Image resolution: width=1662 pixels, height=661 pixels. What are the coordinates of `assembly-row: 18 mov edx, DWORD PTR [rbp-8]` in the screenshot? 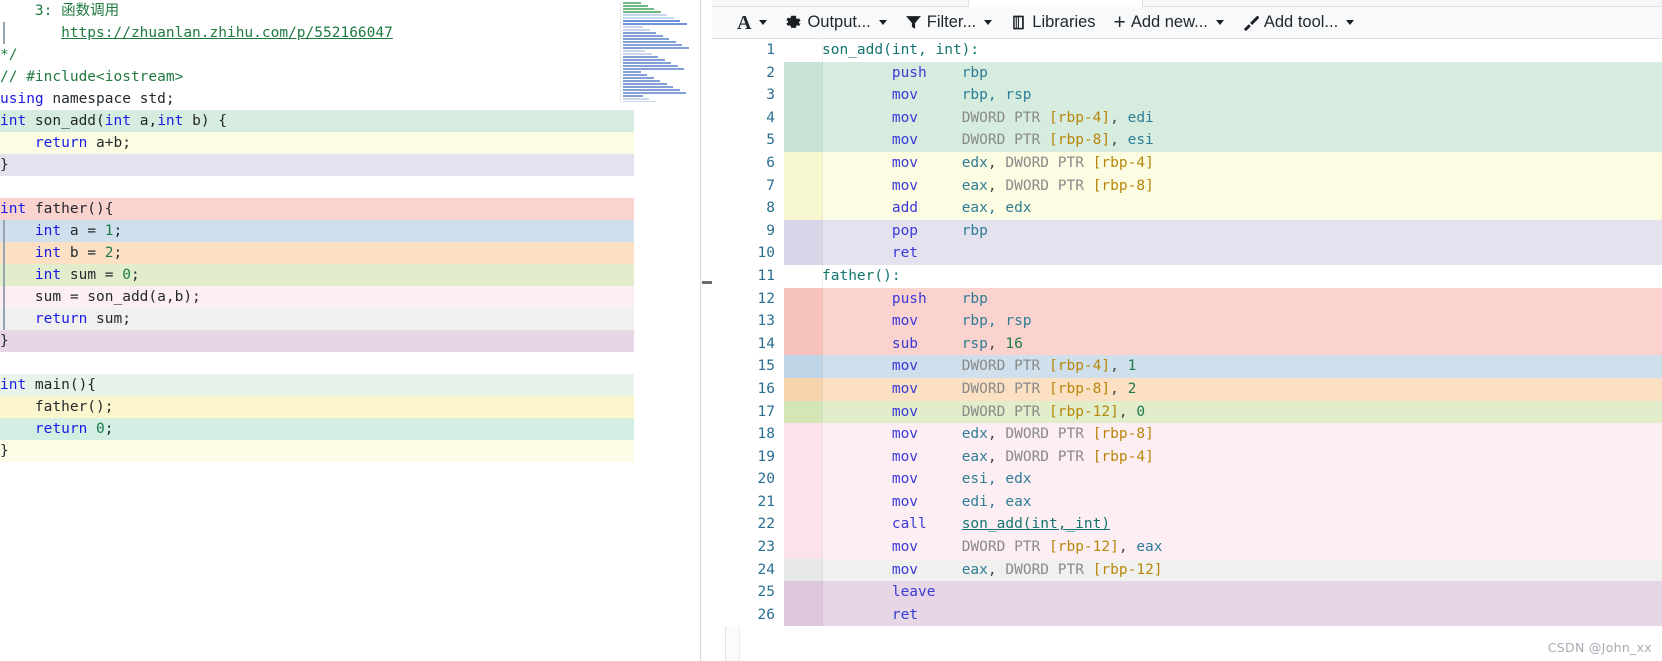 It's located at (1187, 434).